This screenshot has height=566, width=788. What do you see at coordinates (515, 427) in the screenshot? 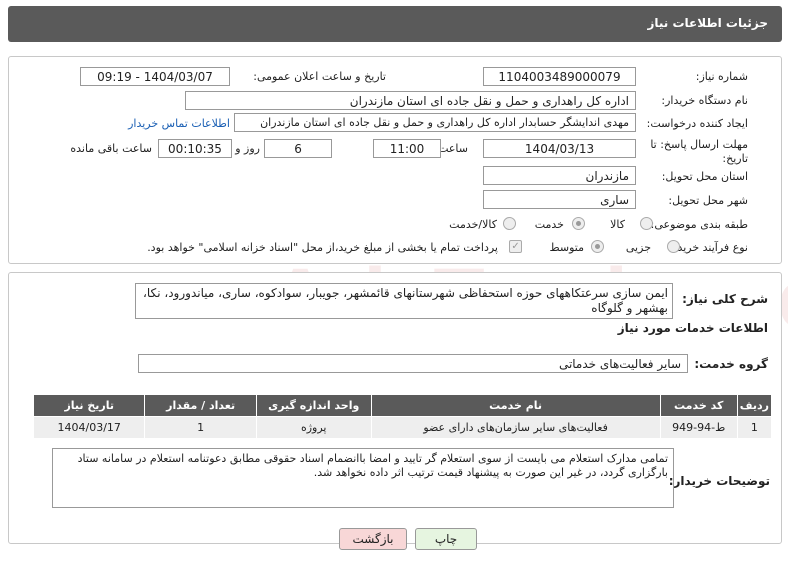
I see `cell-service-name: فعالیت‌های سایر سازمان‌های دارای عضو` at bounding box center [515, 427].